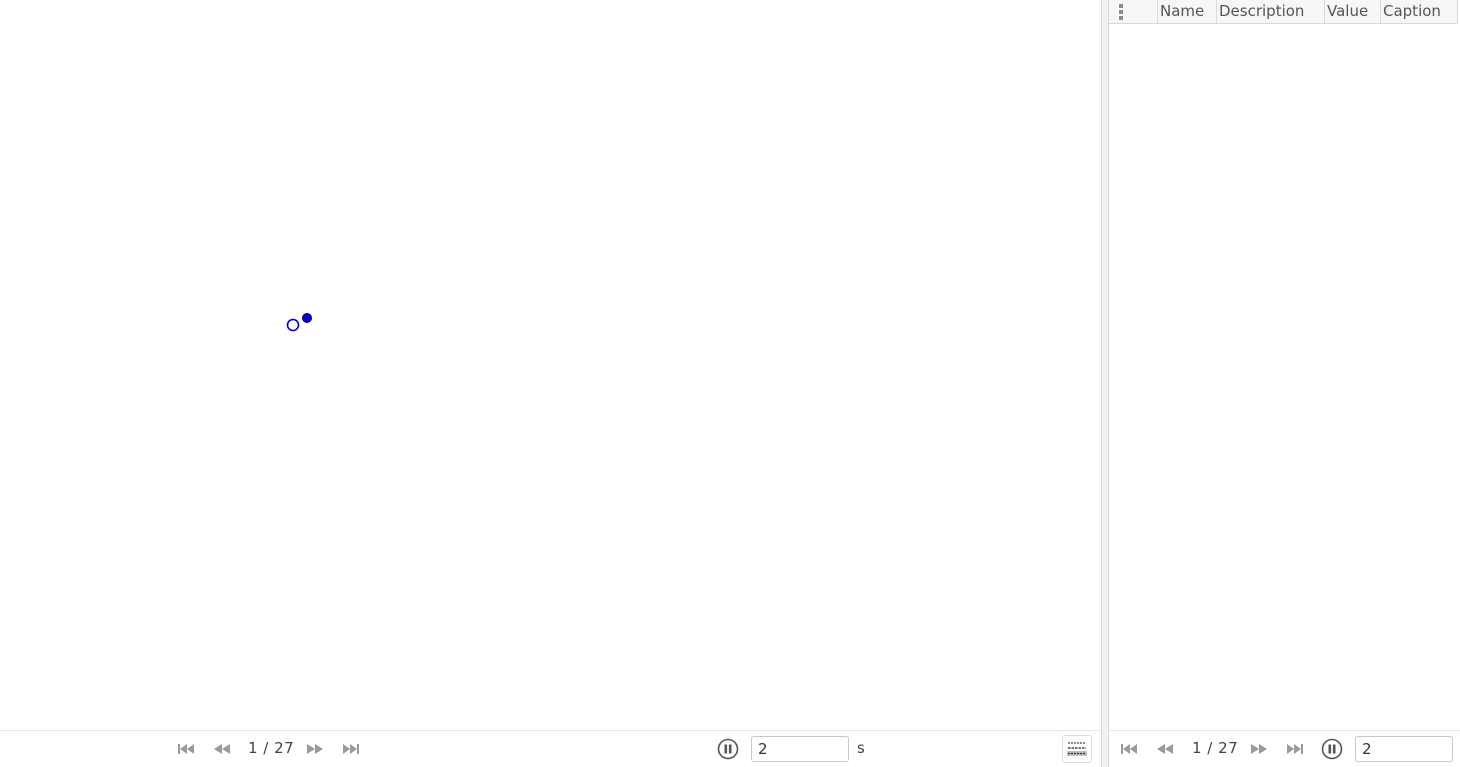 The height and width of the screenshot is (767, 1460). I want to click on protocol-navigation-bar: 1 / 27, so click(1284, 748).